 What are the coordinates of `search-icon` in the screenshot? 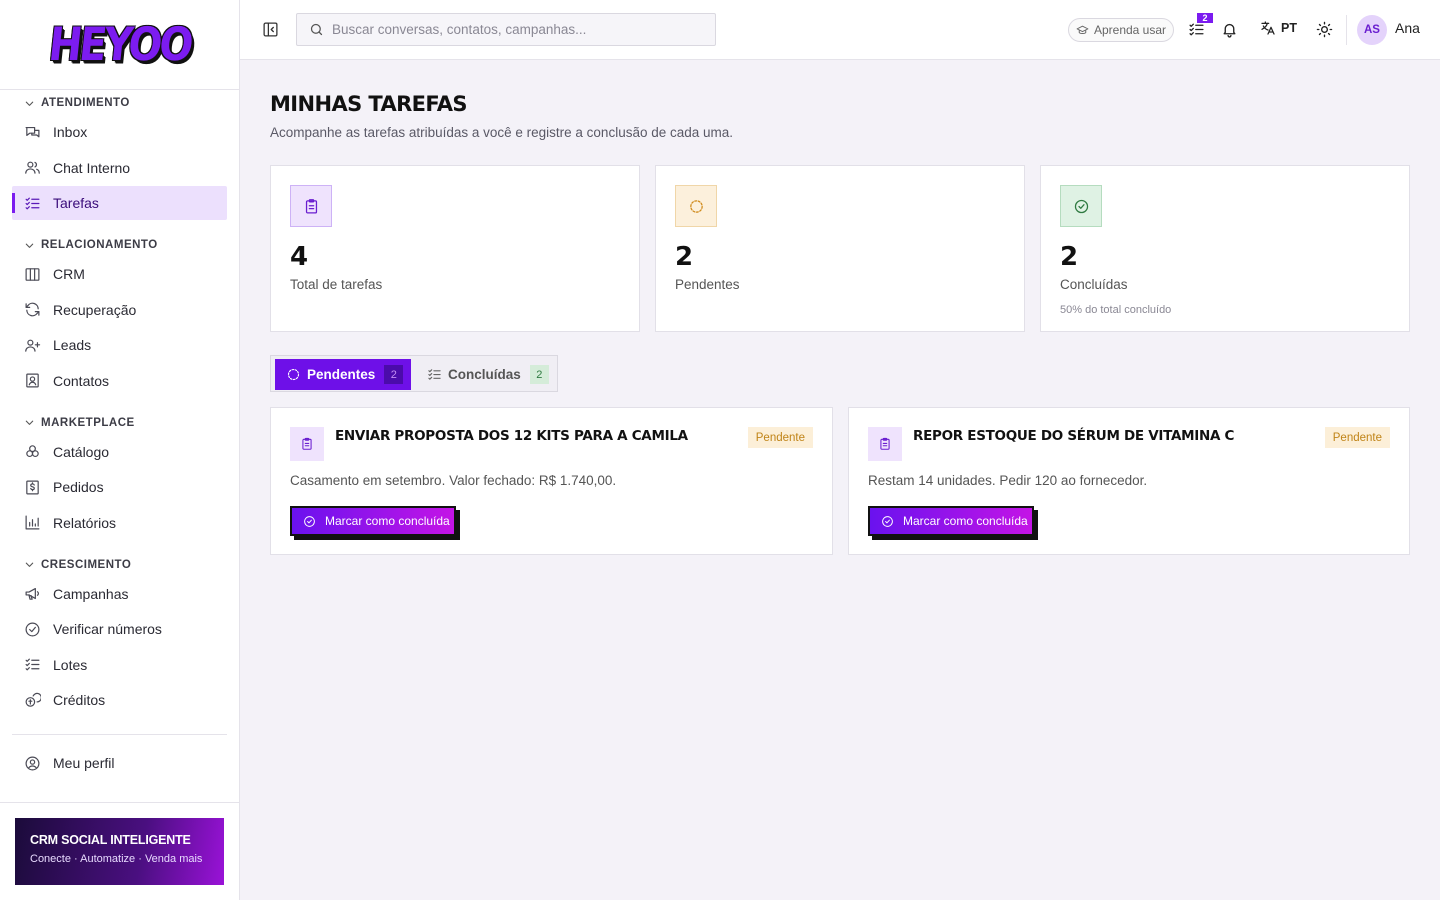 It's located at (316, 29).